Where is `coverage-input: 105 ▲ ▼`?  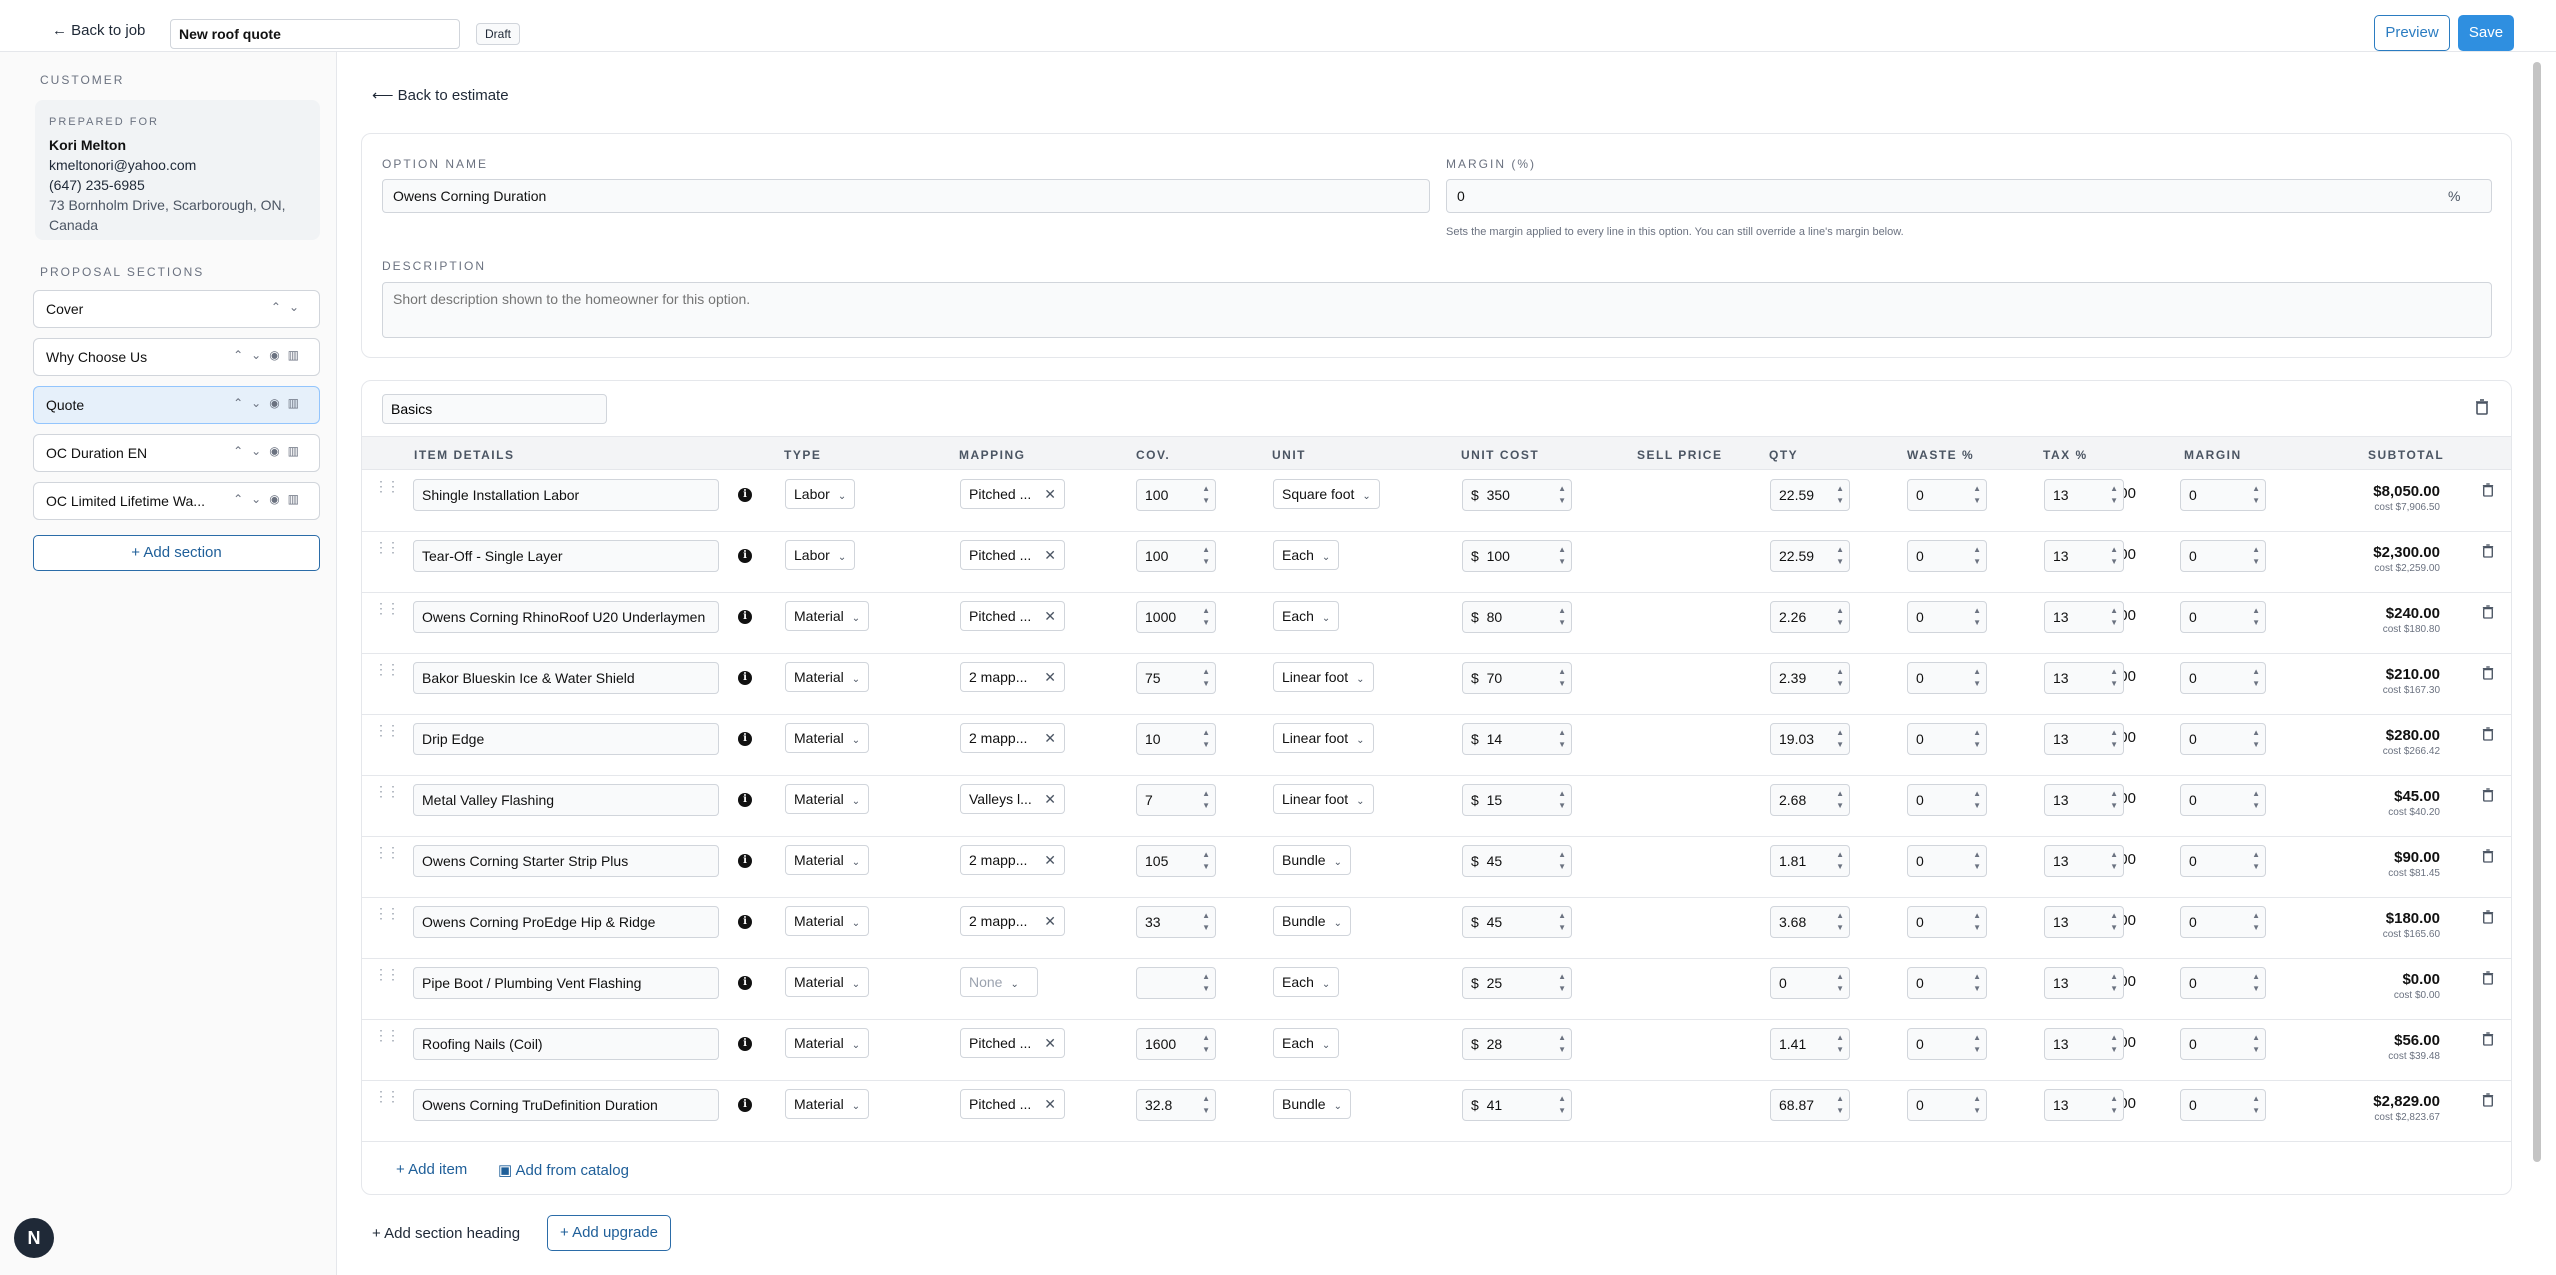
coverage-input: 105 ▲ ▼ is located at coordinates (1176, 861).